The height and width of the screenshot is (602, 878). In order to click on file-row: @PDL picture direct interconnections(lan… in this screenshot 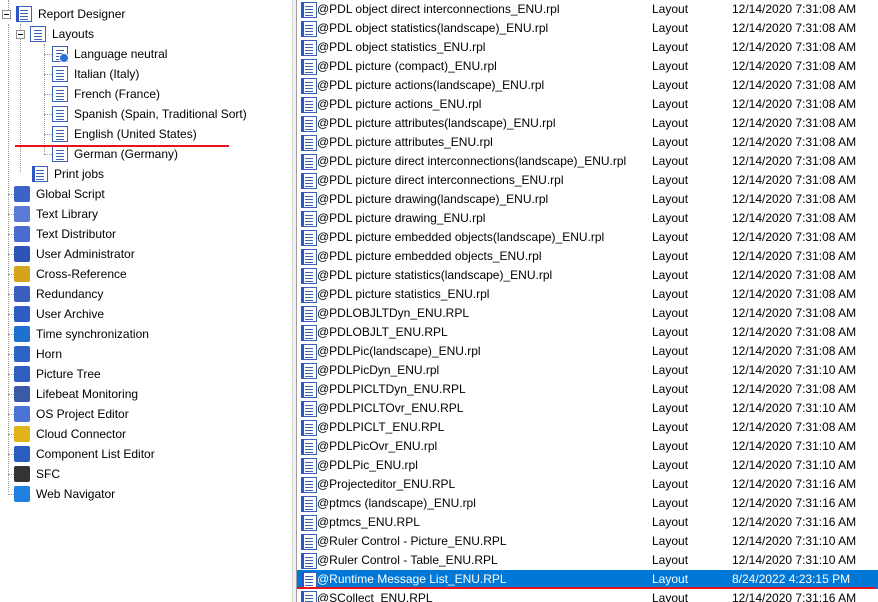, I will do `click(587, 161)`.